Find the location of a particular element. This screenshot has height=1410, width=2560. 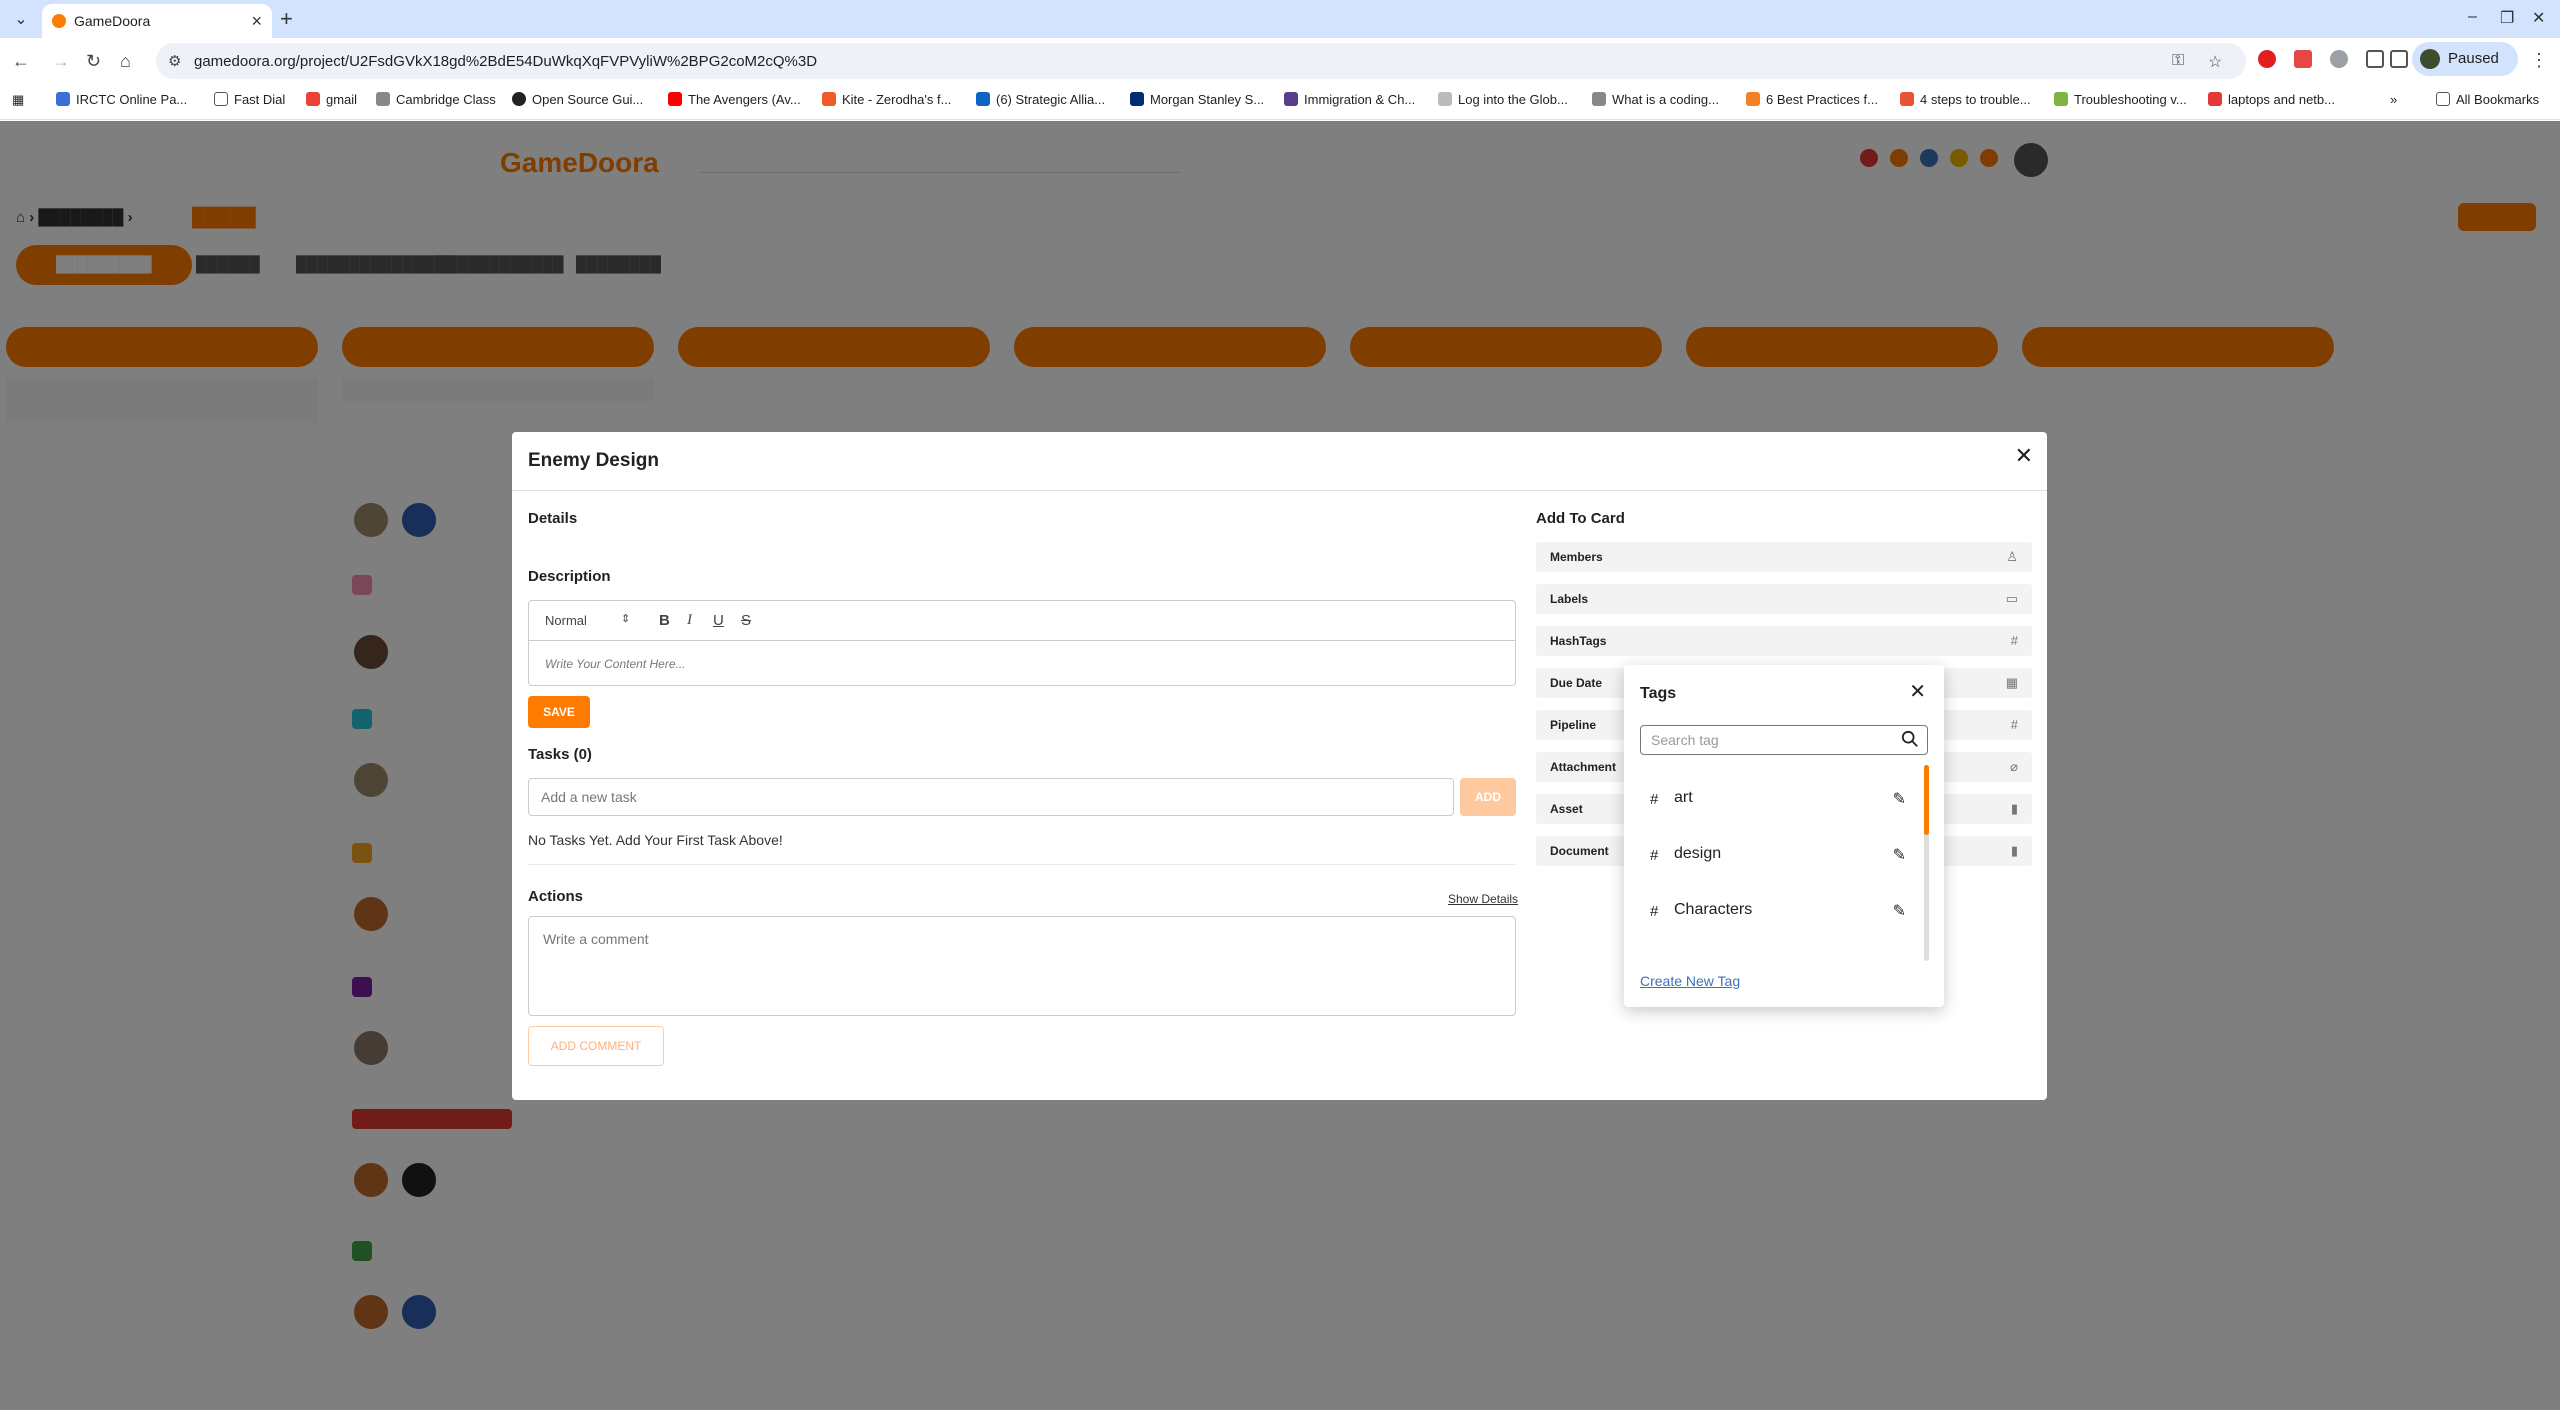

tag-name: art is located at coordinates (1683, 798).